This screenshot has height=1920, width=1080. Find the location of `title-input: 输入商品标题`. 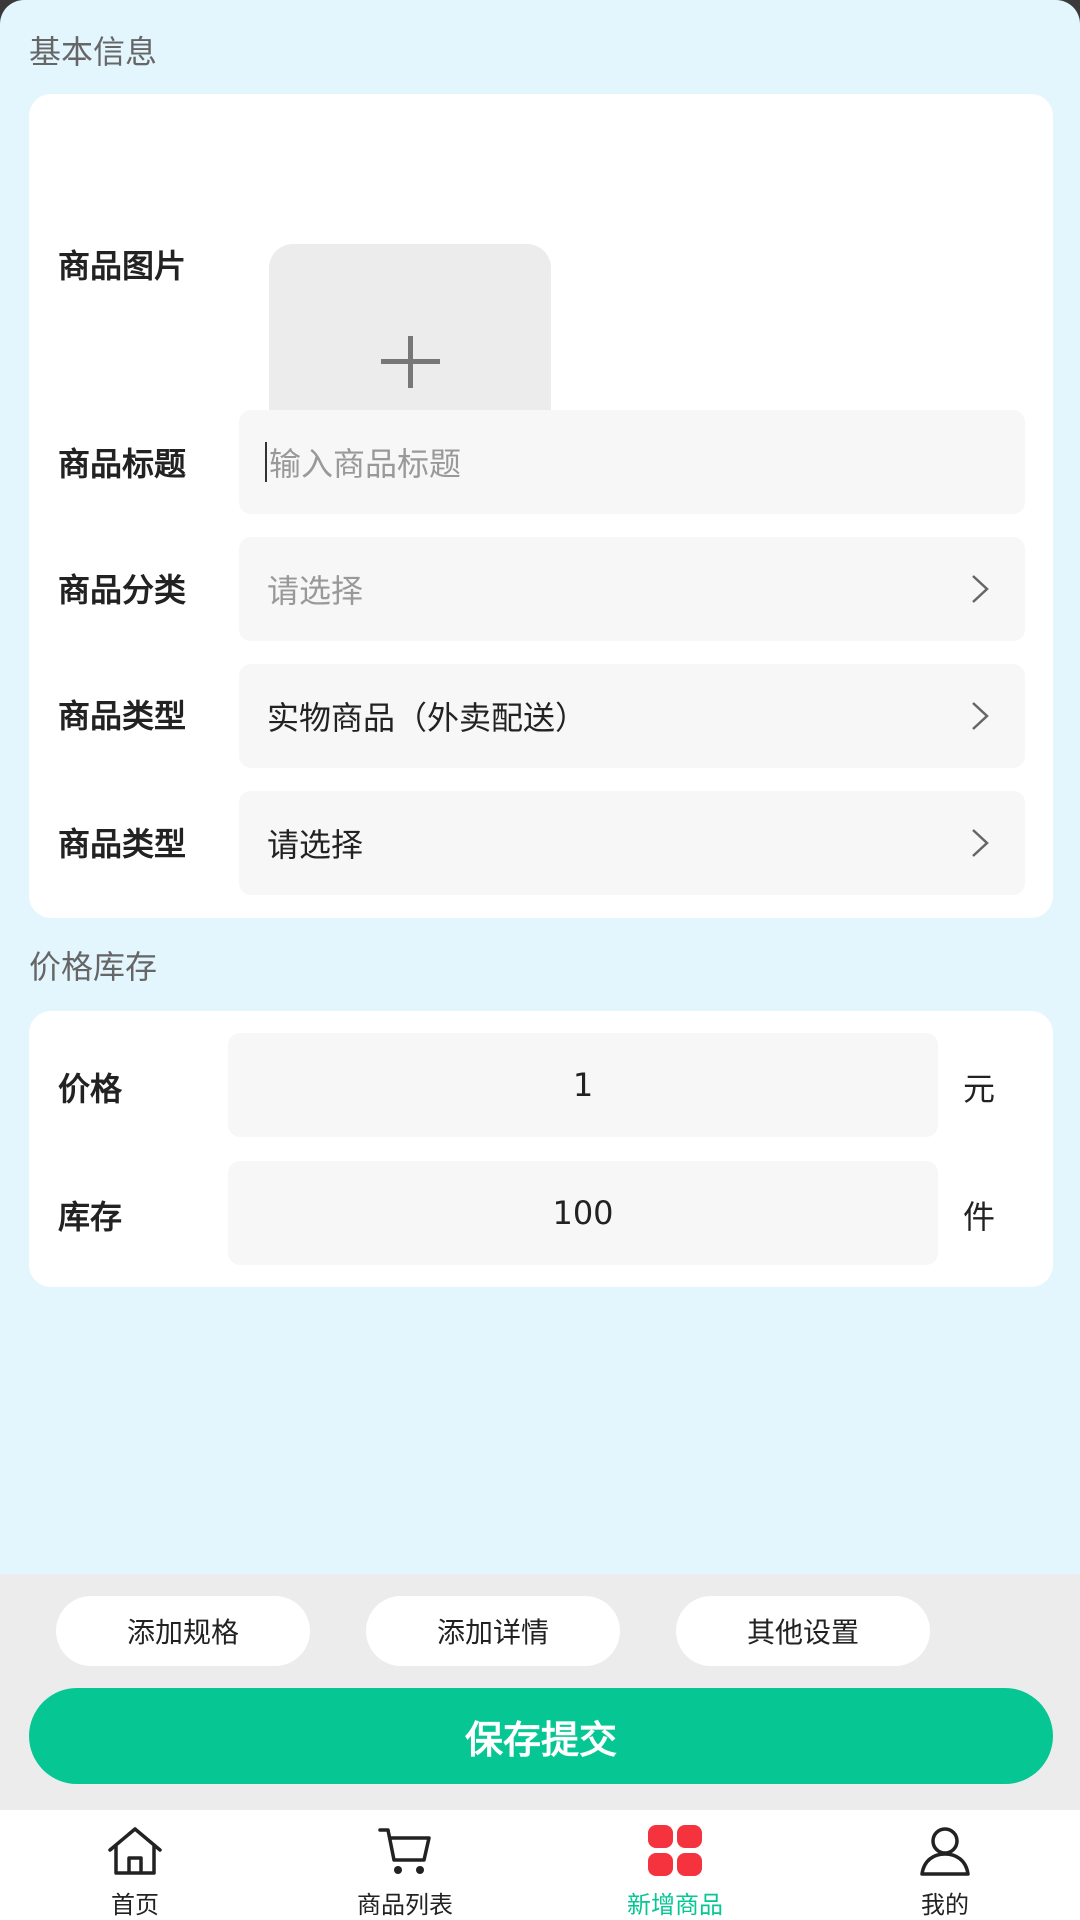

title-input: 输入商品标题 is located at coordinates (632, 462).